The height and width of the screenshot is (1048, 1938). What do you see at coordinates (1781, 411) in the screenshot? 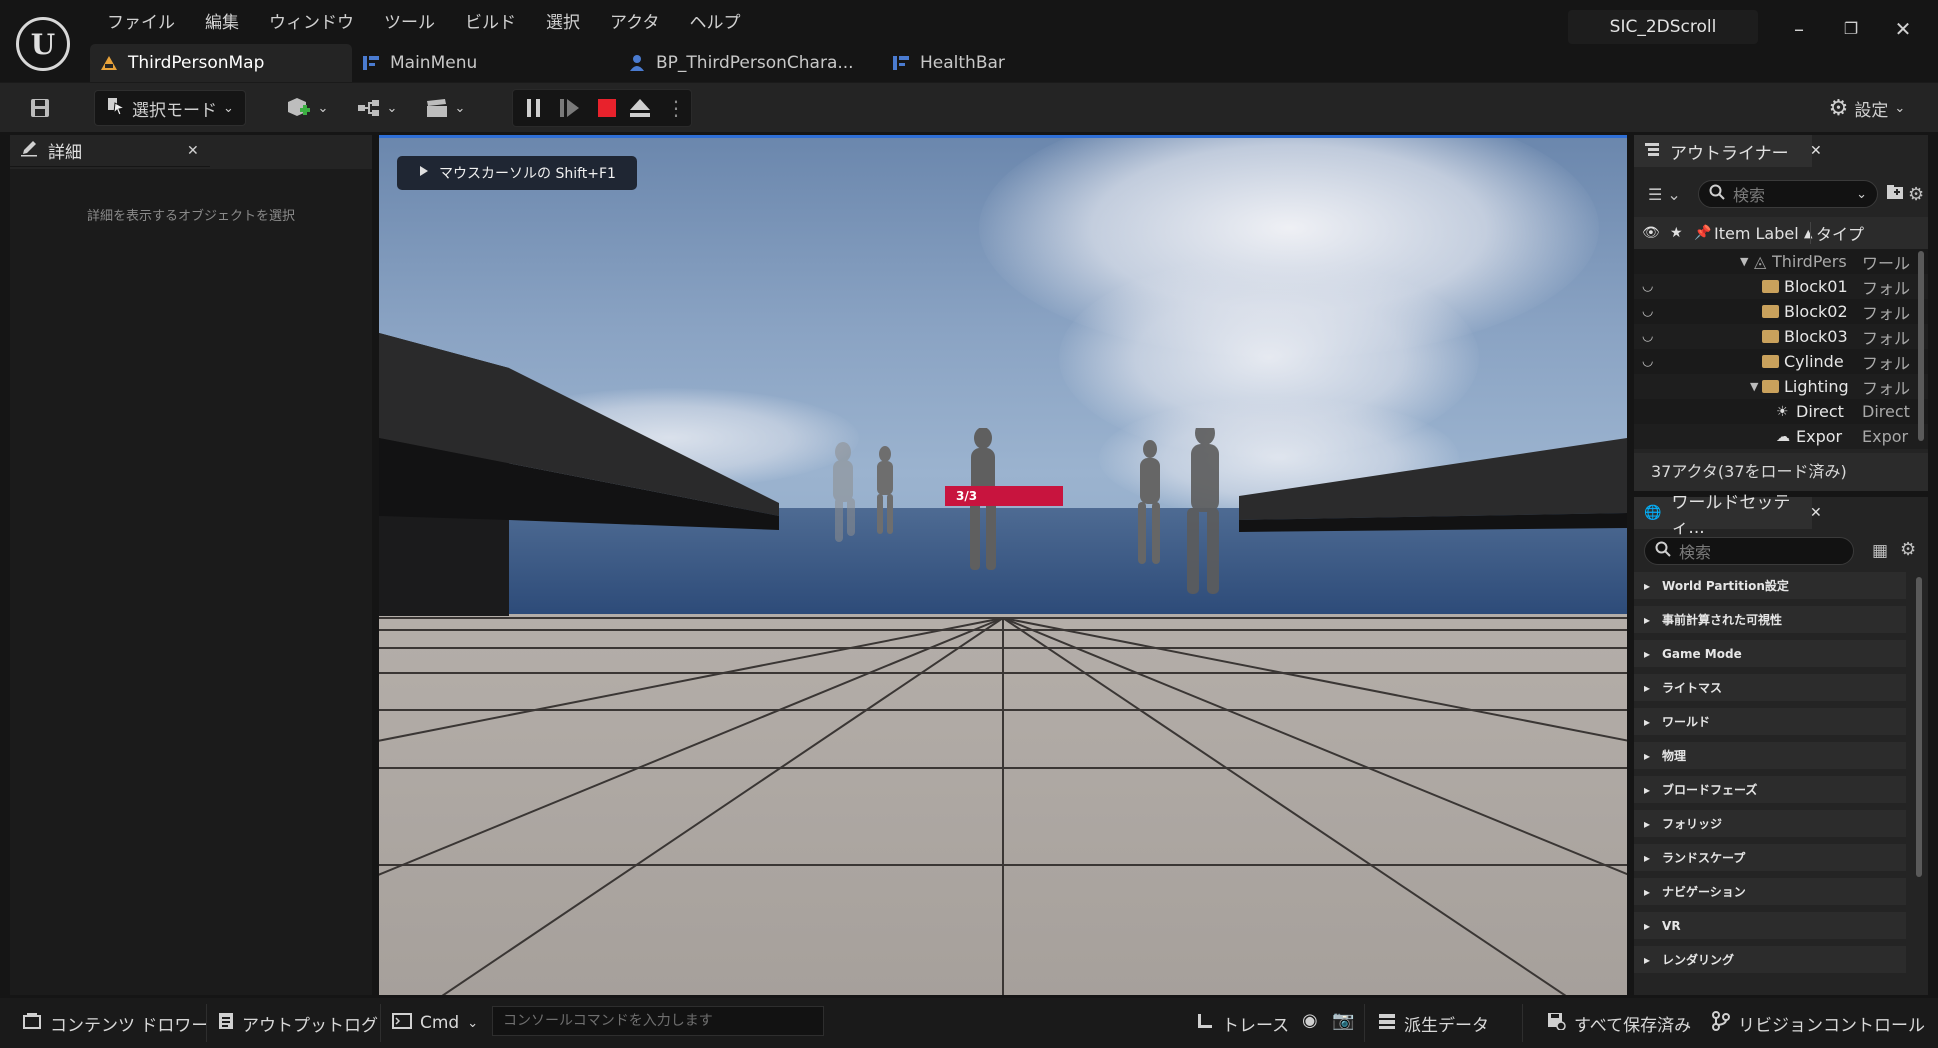
I see `tree-row-actor: ☀ Direct Direct` at bounding box center [1781, 411].